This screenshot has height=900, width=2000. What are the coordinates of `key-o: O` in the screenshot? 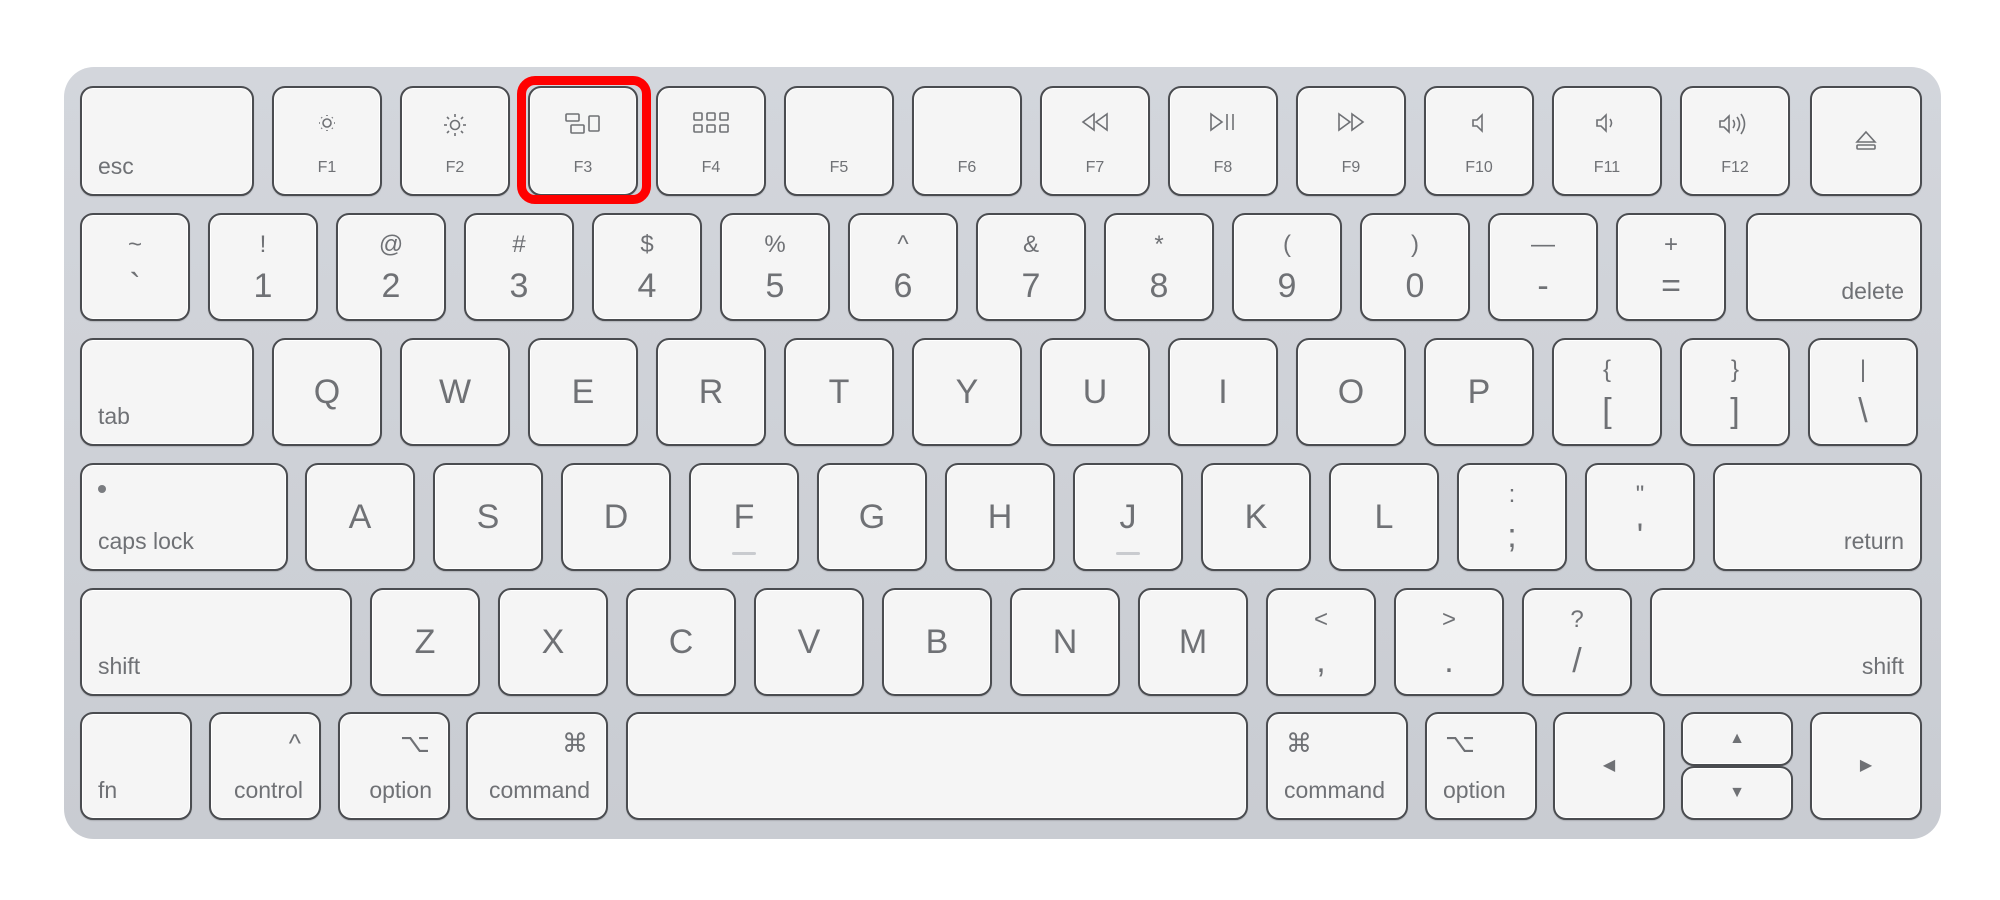 It's located at (1351, 392).